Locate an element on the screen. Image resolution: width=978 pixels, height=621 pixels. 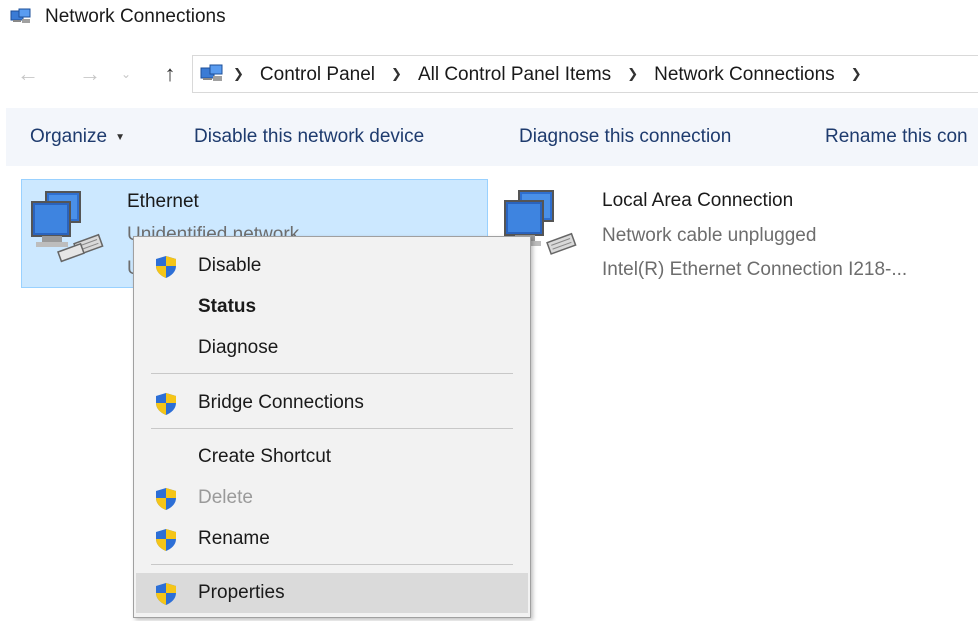
menu-item-label: Delete is located at coordinates (225, 497).